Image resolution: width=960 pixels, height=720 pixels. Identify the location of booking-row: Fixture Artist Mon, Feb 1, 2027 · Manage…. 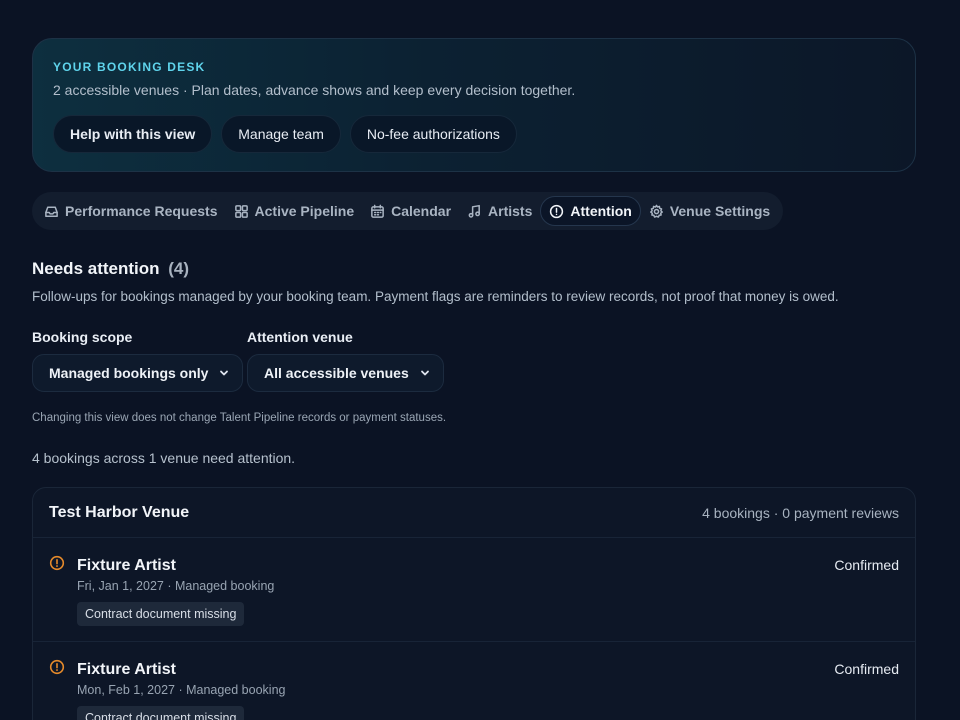
(474, 681).